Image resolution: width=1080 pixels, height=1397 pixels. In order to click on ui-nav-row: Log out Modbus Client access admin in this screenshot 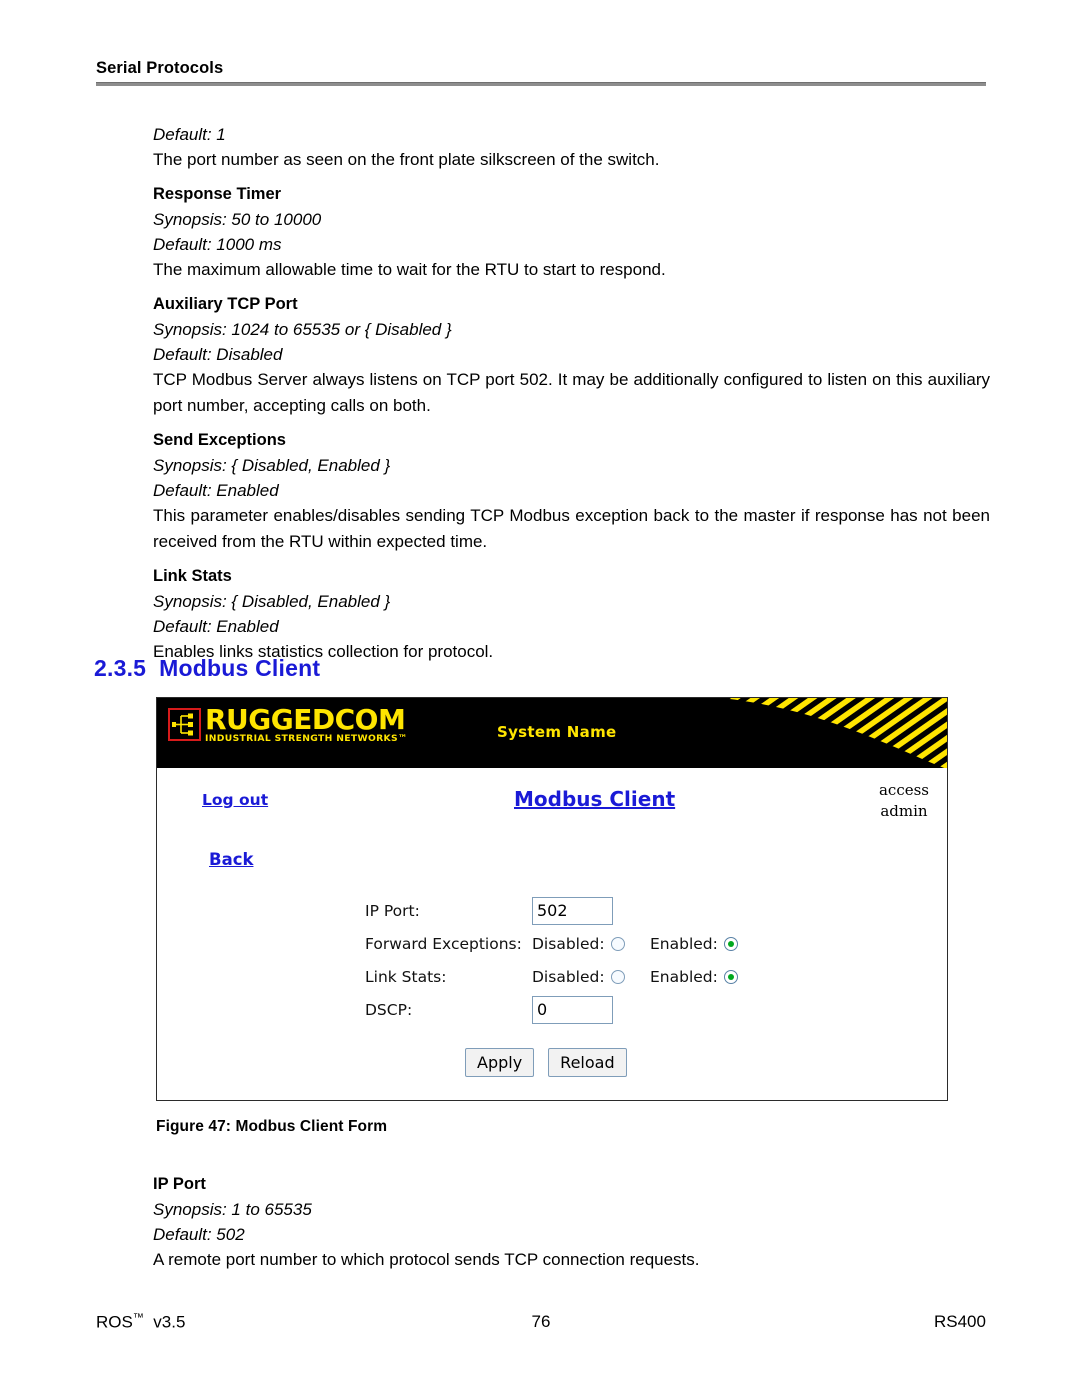, I will do `click(552, 799)`.